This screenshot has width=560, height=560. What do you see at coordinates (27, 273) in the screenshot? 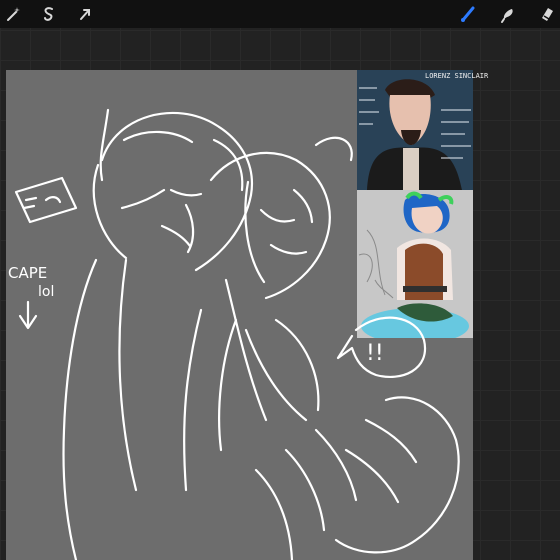
I see `cape-label: CAPE` at bounding box center [27, 273].